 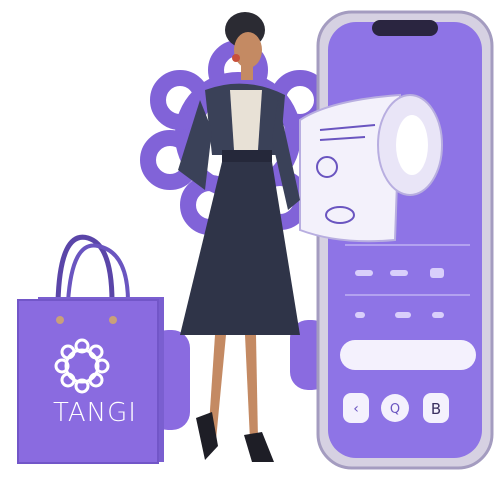 I want to click on bag-brand-text: TANGI, so click(x=95, y=413).